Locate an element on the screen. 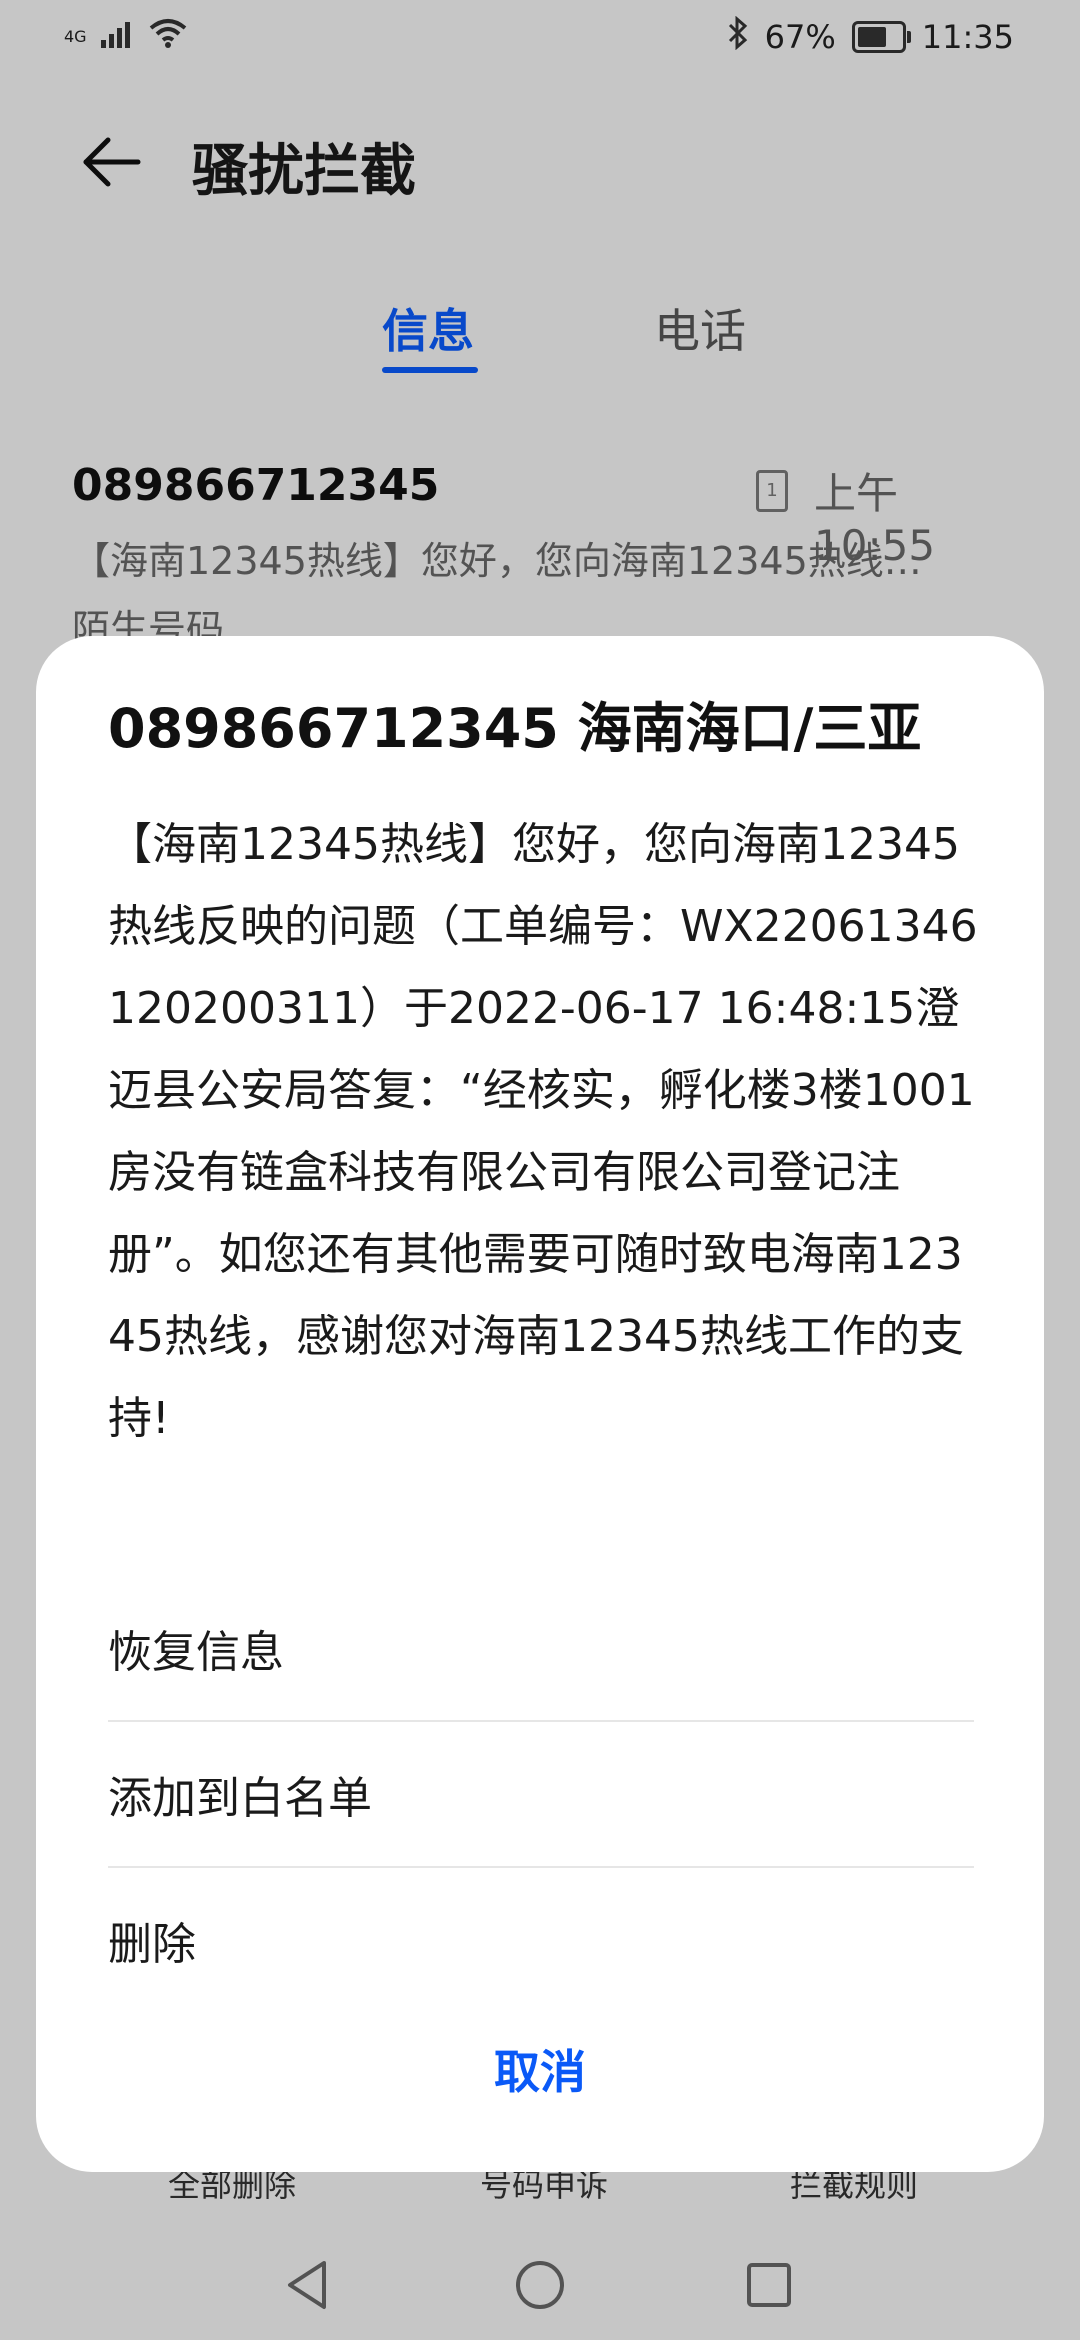 This screenshot has height=2340, width=1080. add-to-whitelist-button: 添加到白名单 is located at coordinates (541, 1795).